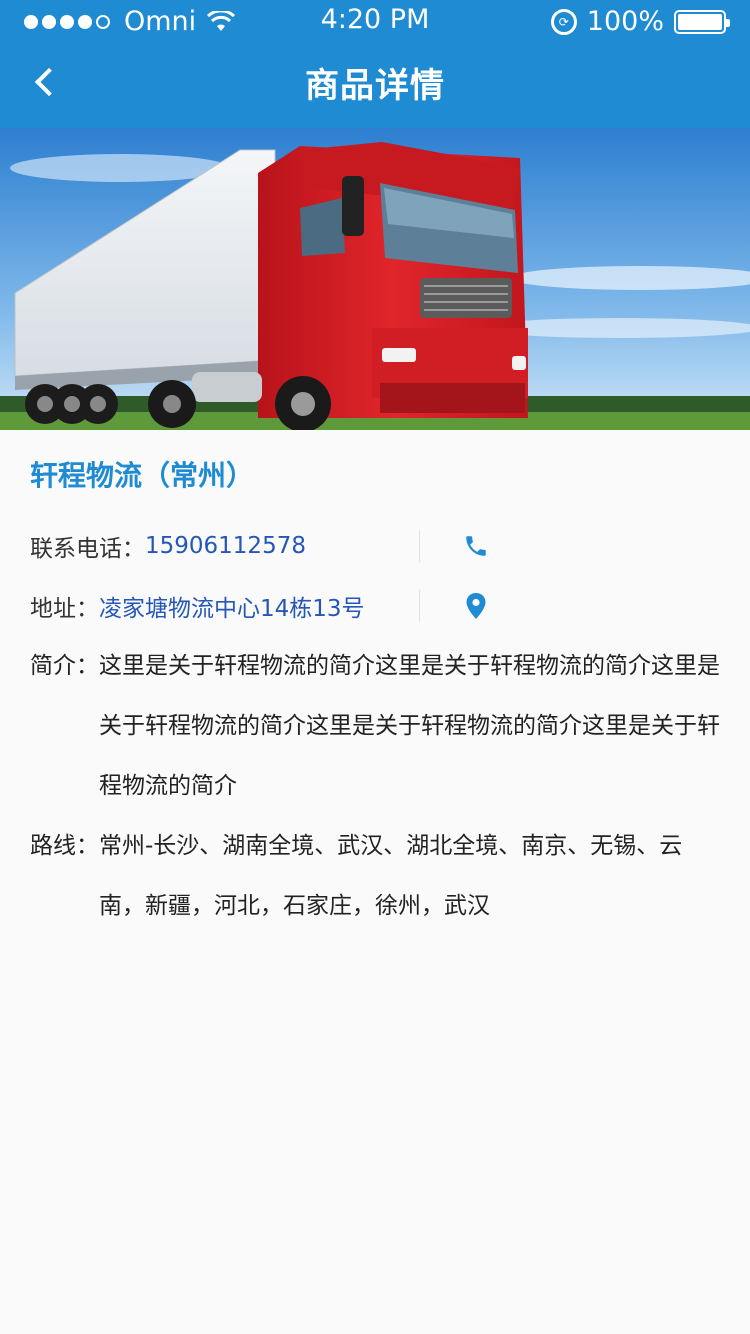 This screenshot has width=750, height=1334. I want to click on phone-icon, so click(476, 546).